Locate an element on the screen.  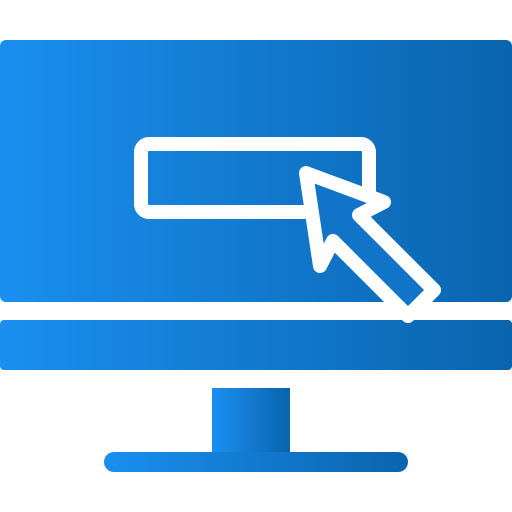
monitor-stand-icon is located at coordinates (256, 462).